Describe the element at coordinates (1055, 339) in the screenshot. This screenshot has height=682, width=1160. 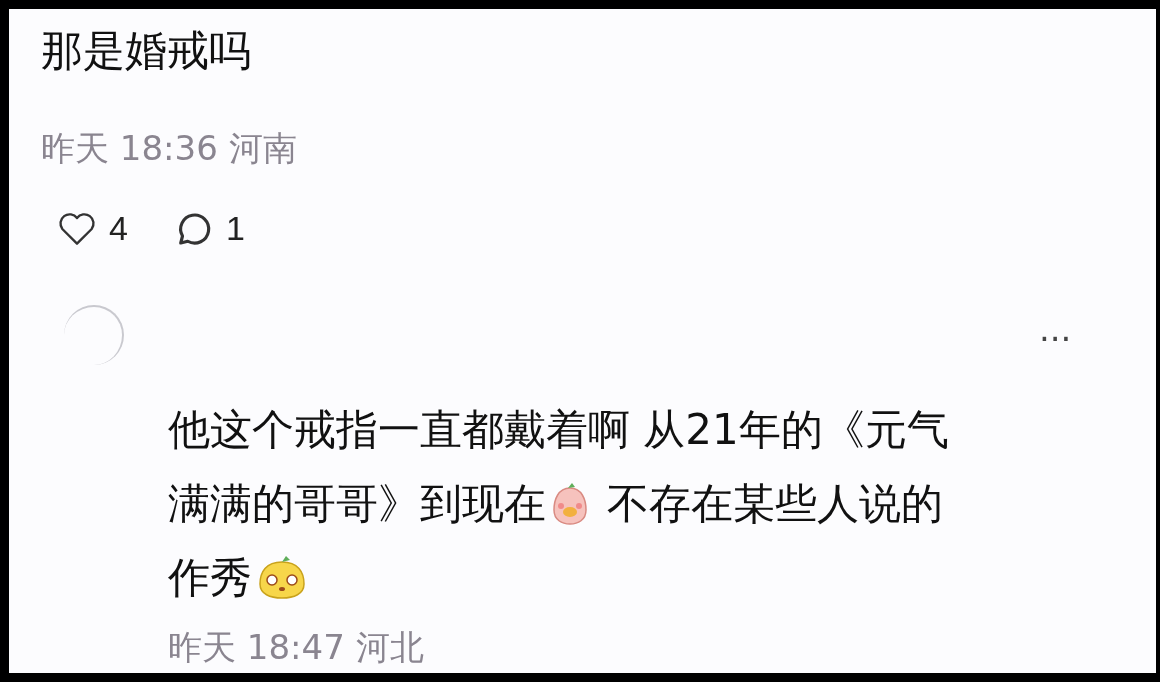
I see `more-button: ···` at that location.